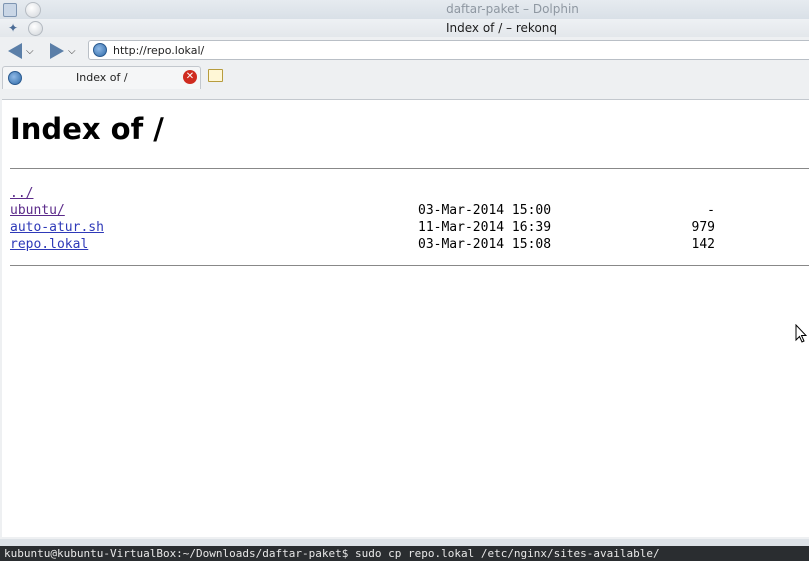 Image resolution: width=809 pixels, height=561 pixels. I want to click on mouse-cursor-icon, so click(801, 333).